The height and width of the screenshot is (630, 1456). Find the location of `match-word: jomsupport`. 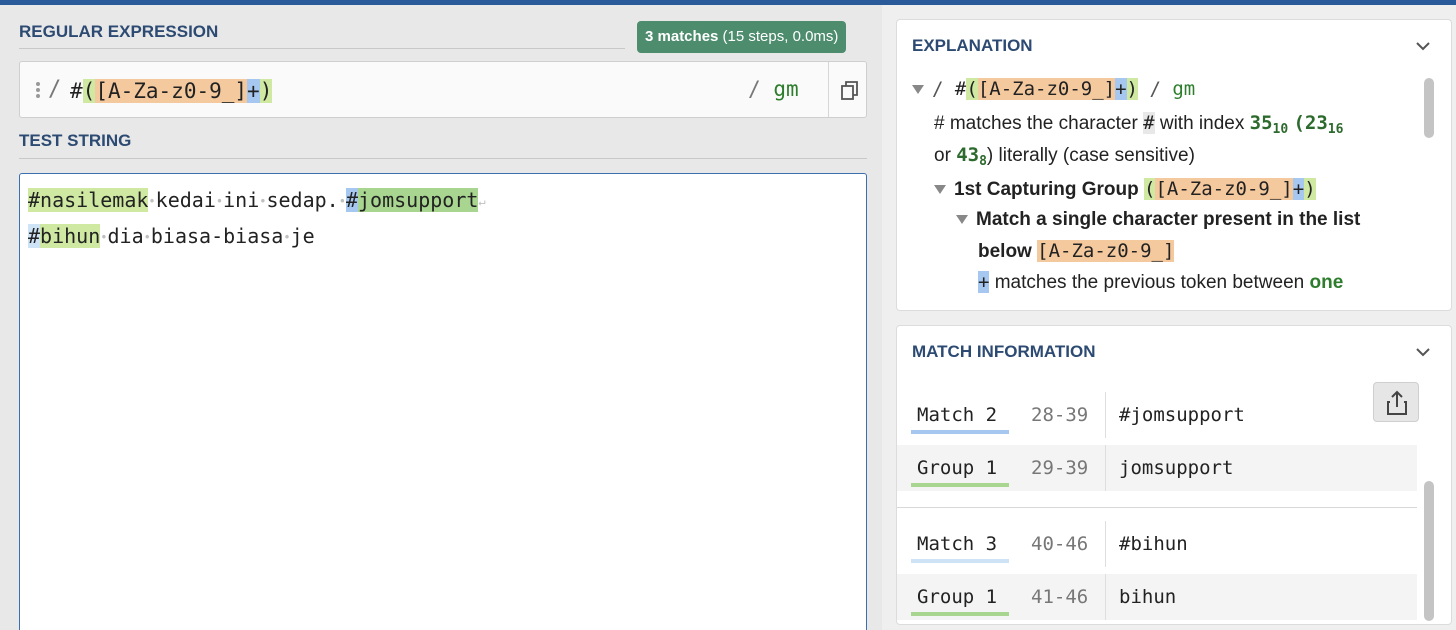

match-word: jomsupport is located at coordinates (418, 200).